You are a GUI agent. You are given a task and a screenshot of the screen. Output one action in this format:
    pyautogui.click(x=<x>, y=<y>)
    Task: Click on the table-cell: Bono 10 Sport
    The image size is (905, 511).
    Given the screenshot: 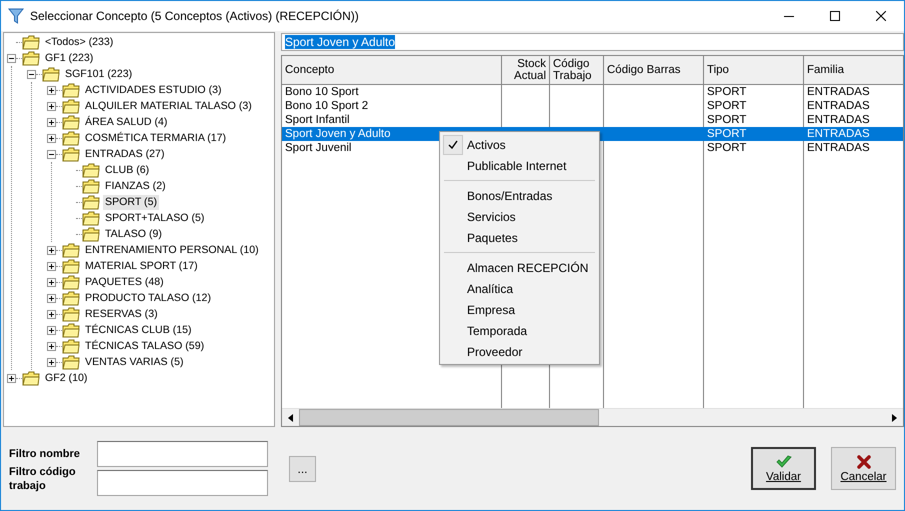 What is the action you would take?
    pyautogui.click(x=322, y=92)
    